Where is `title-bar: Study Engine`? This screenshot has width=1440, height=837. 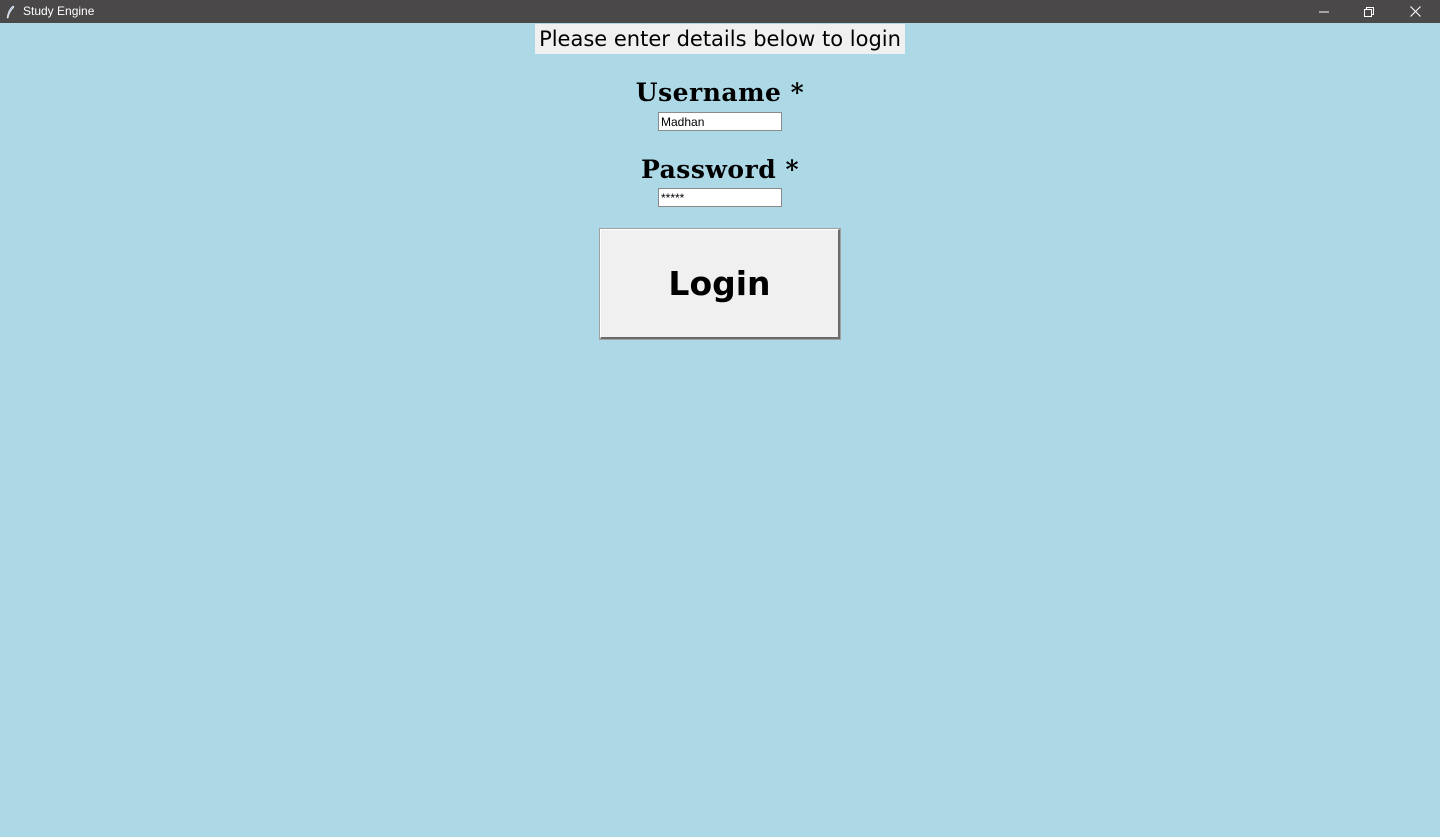
title-bar: Study Engine is located at coordinates (720, 11).